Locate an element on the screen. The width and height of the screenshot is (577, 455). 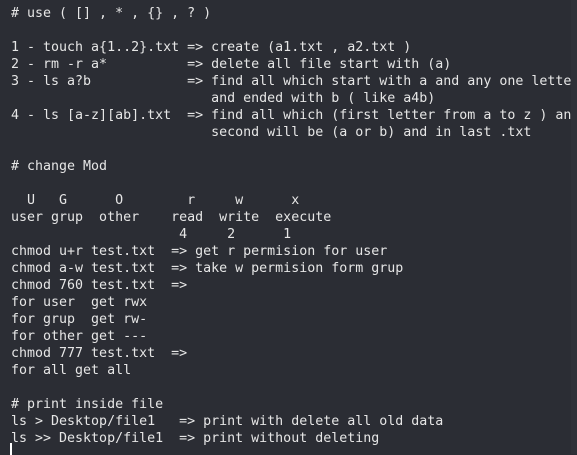
text-line-23: for all get all is located at coordinates (71, 370).